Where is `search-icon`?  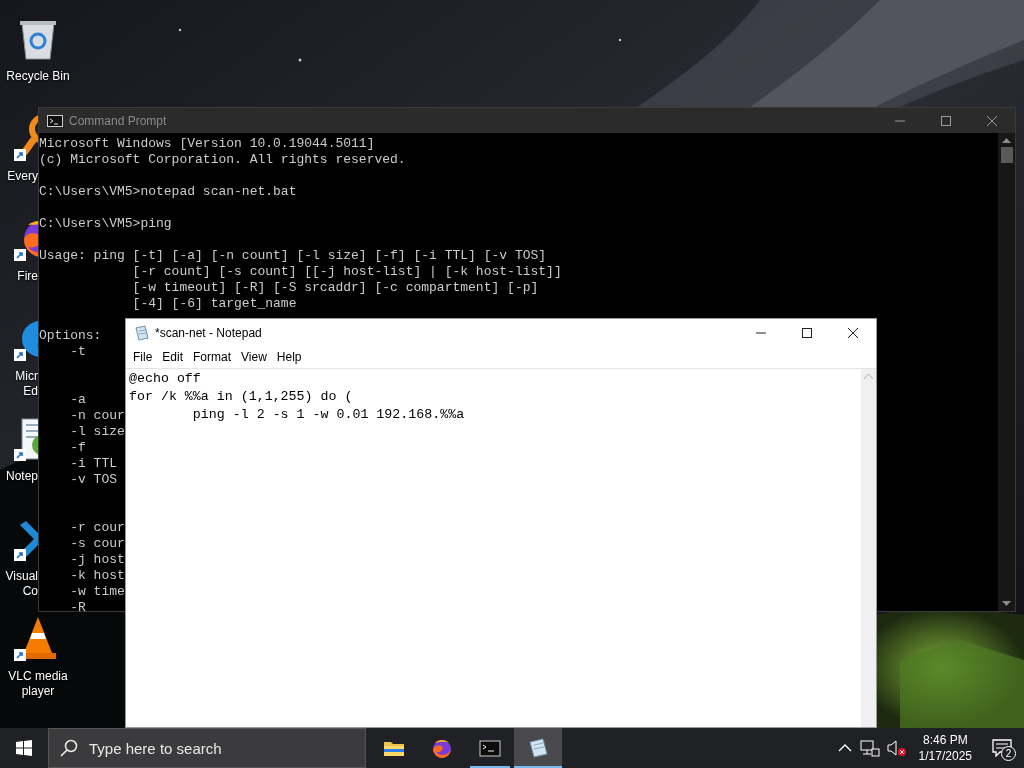
search-icon is located at coordinates (69, 748).